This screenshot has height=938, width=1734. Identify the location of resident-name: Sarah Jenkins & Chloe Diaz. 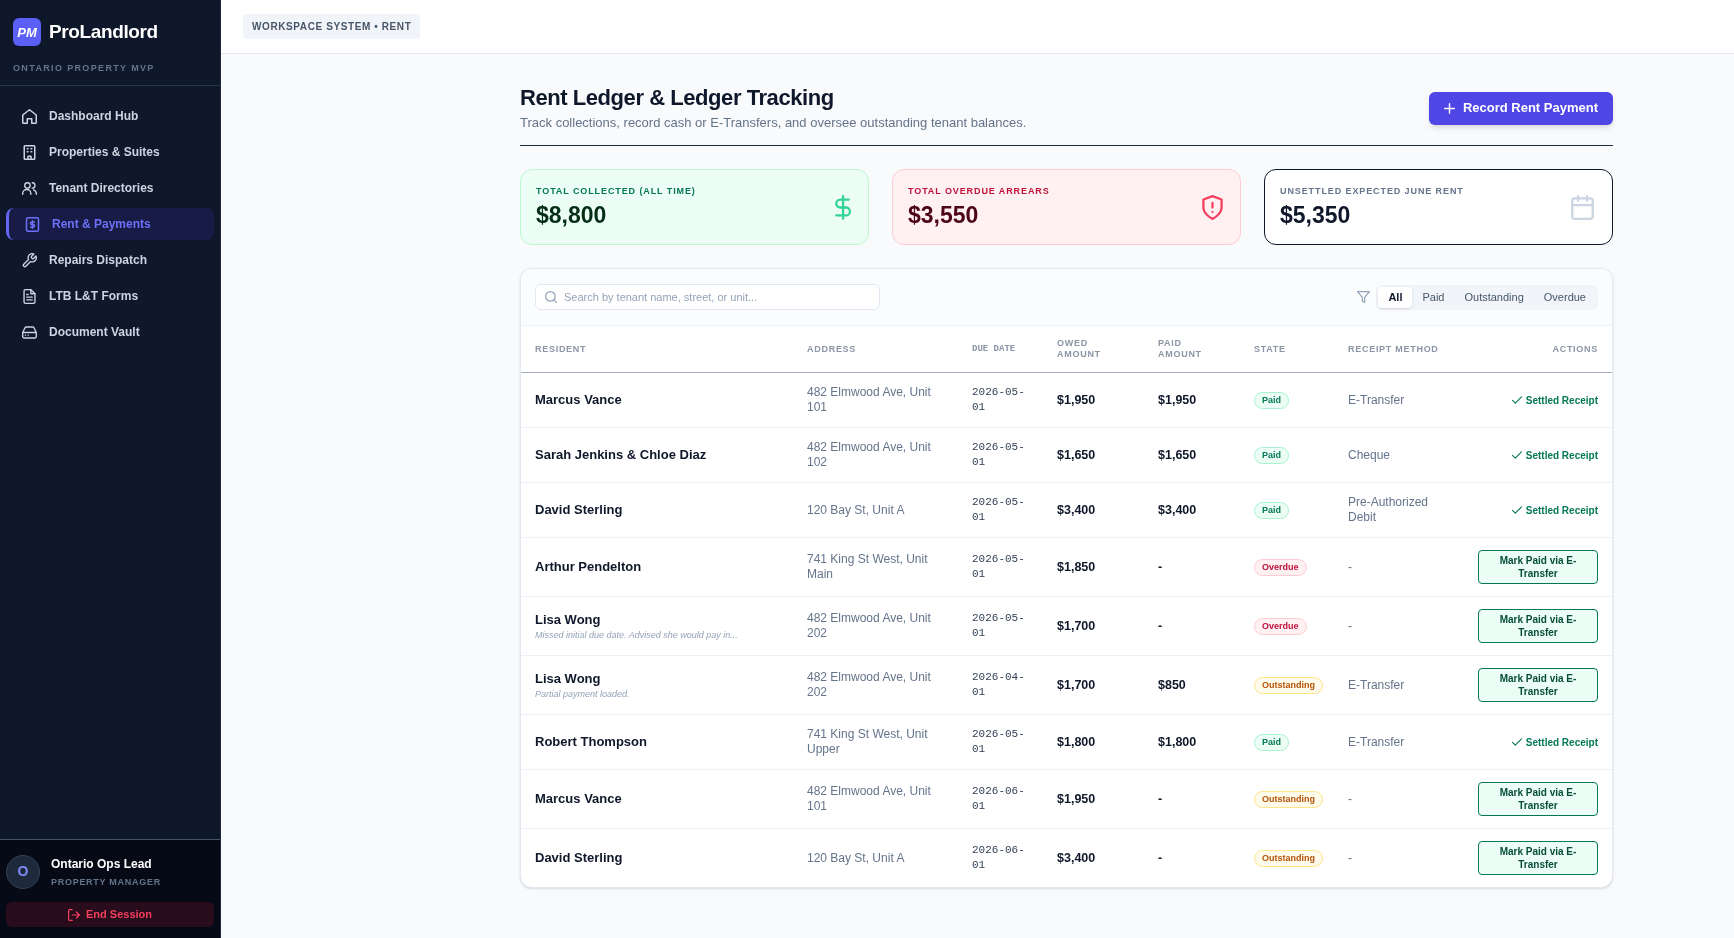
(621, 455).